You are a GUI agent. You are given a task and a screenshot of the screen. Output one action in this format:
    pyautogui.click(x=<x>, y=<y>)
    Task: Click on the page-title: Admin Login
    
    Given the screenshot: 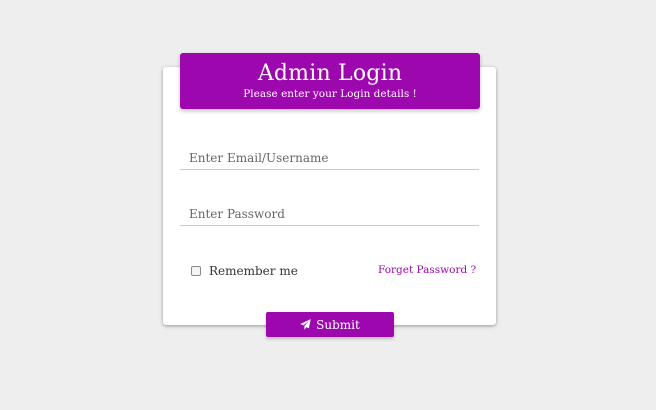 What is the action you would take?
    pyautogui.click(x=330, y=73)
    